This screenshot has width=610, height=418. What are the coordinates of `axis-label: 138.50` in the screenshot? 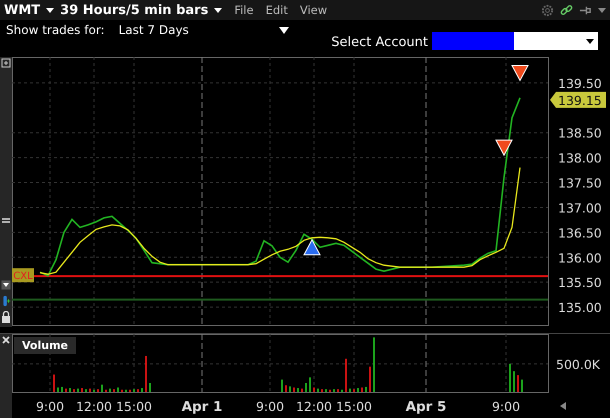 It's located at (580, 133).